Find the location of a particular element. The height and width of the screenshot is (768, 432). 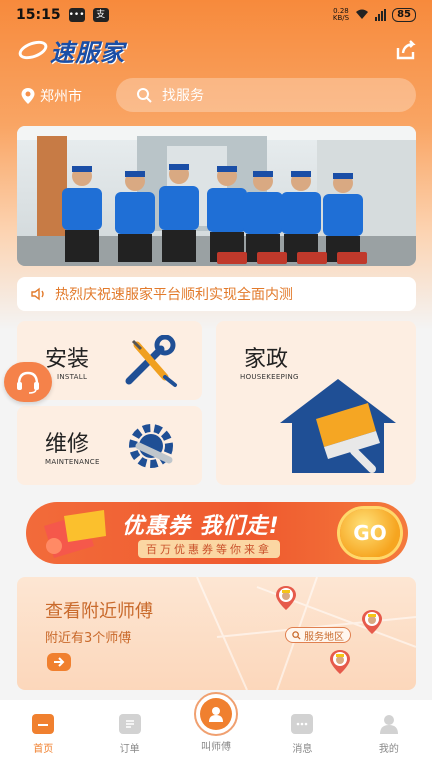

tab-call-worker: 叫师傅 is located at coordinates (216, 730).